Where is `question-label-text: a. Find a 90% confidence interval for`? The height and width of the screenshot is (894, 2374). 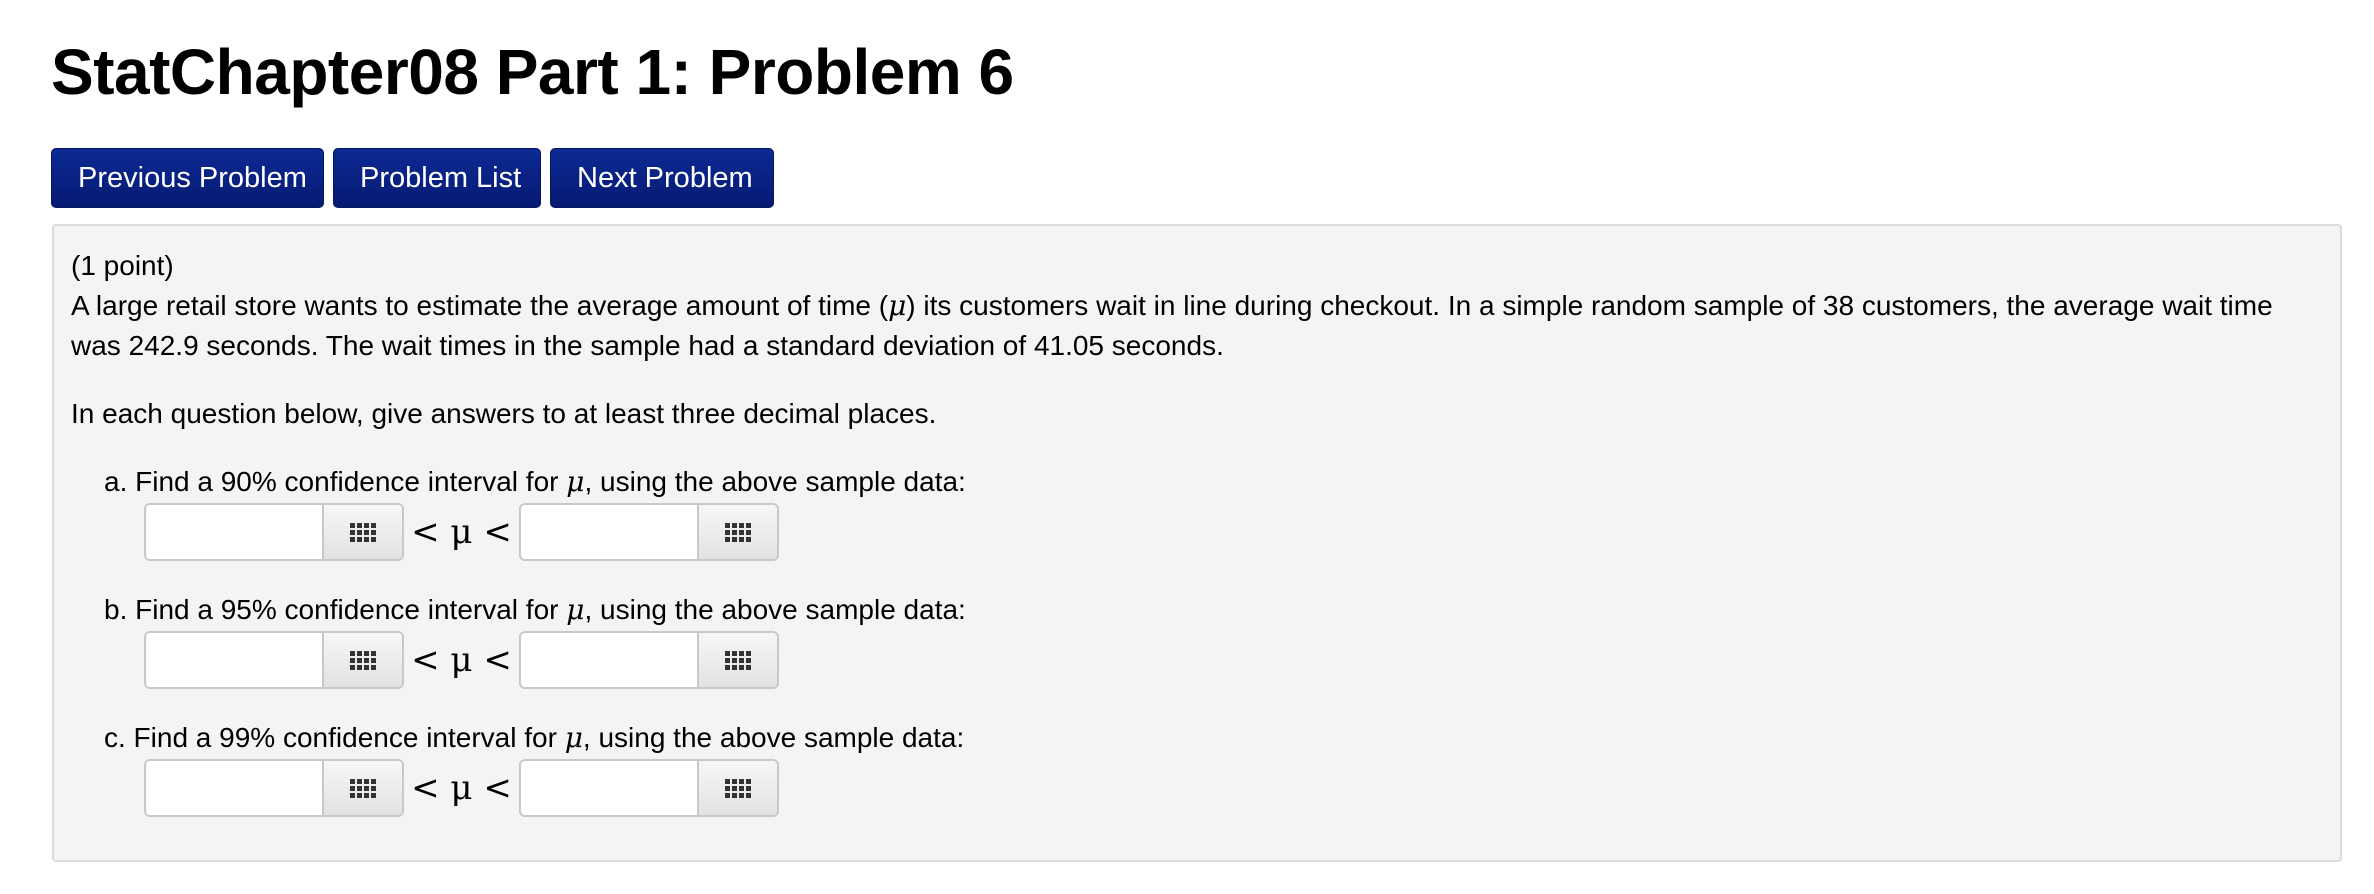 question-label-text: a. Find a 90% confidence interval for is located at coordinates (335, 481).